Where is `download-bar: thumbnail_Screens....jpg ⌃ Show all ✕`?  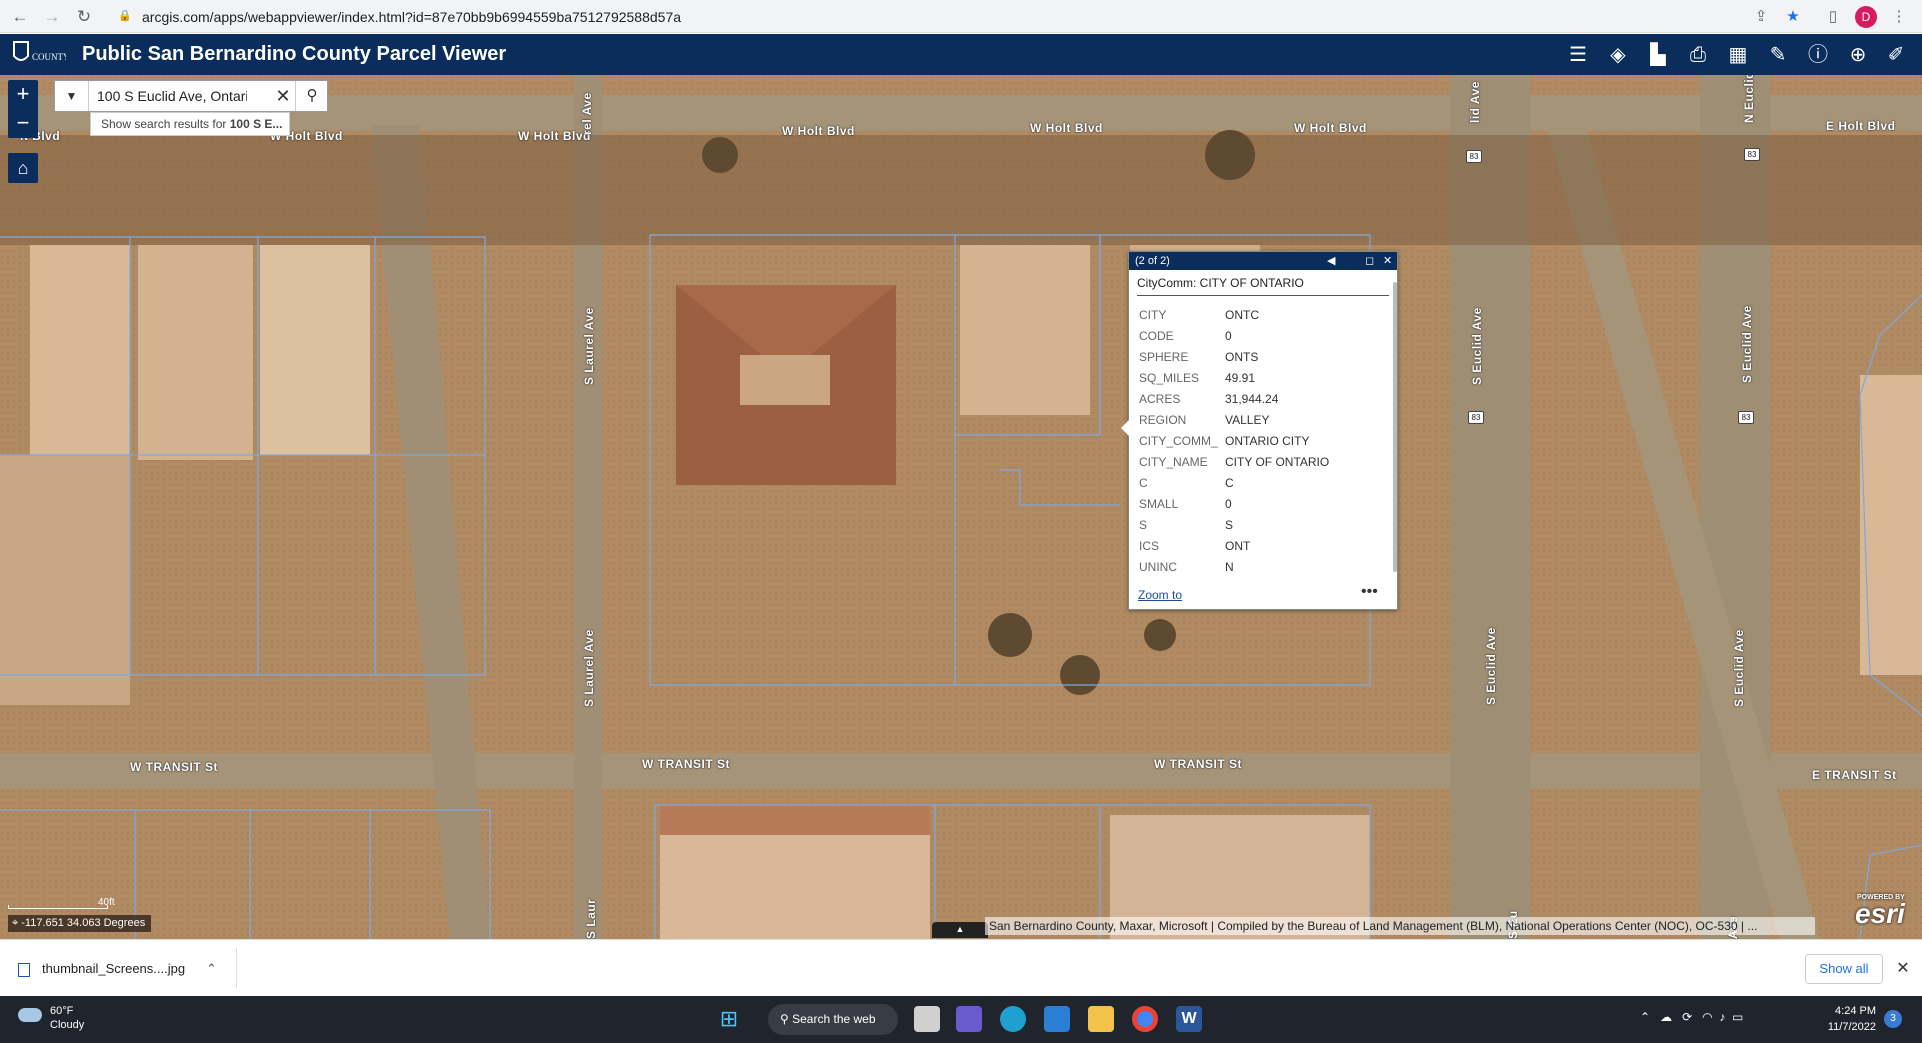
download-bar: thumbnail_Screens....jpg ⌃ Show all ✕ is located at coordinates (961, 967).